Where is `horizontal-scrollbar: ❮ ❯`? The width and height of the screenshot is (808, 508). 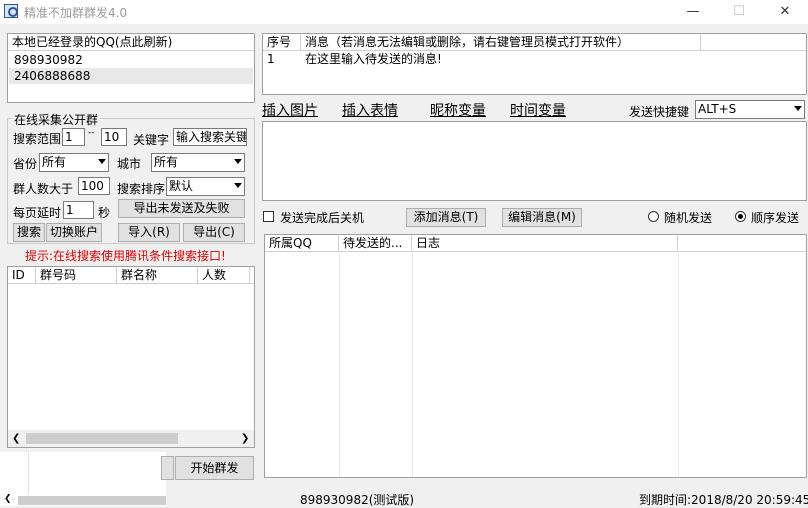 horizontal-scrollbar: ❮ ❯ is located at coordinates (131, 438).